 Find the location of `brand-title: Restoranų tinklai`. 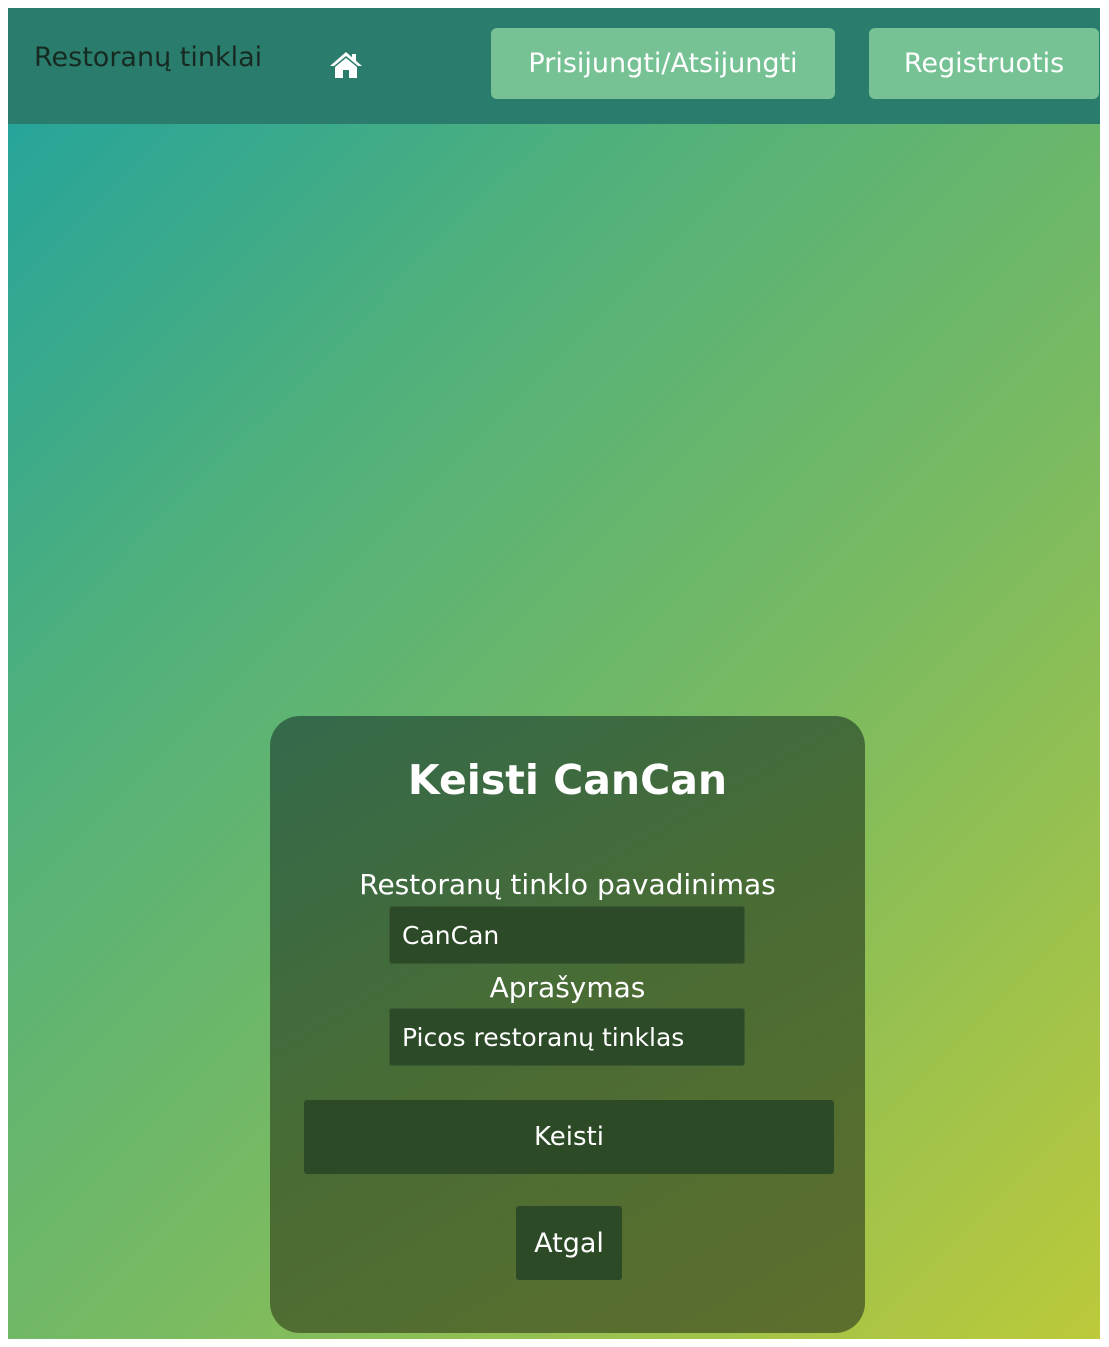

brand-title: Restoranų tinklai is located at coordinates (148, 57).